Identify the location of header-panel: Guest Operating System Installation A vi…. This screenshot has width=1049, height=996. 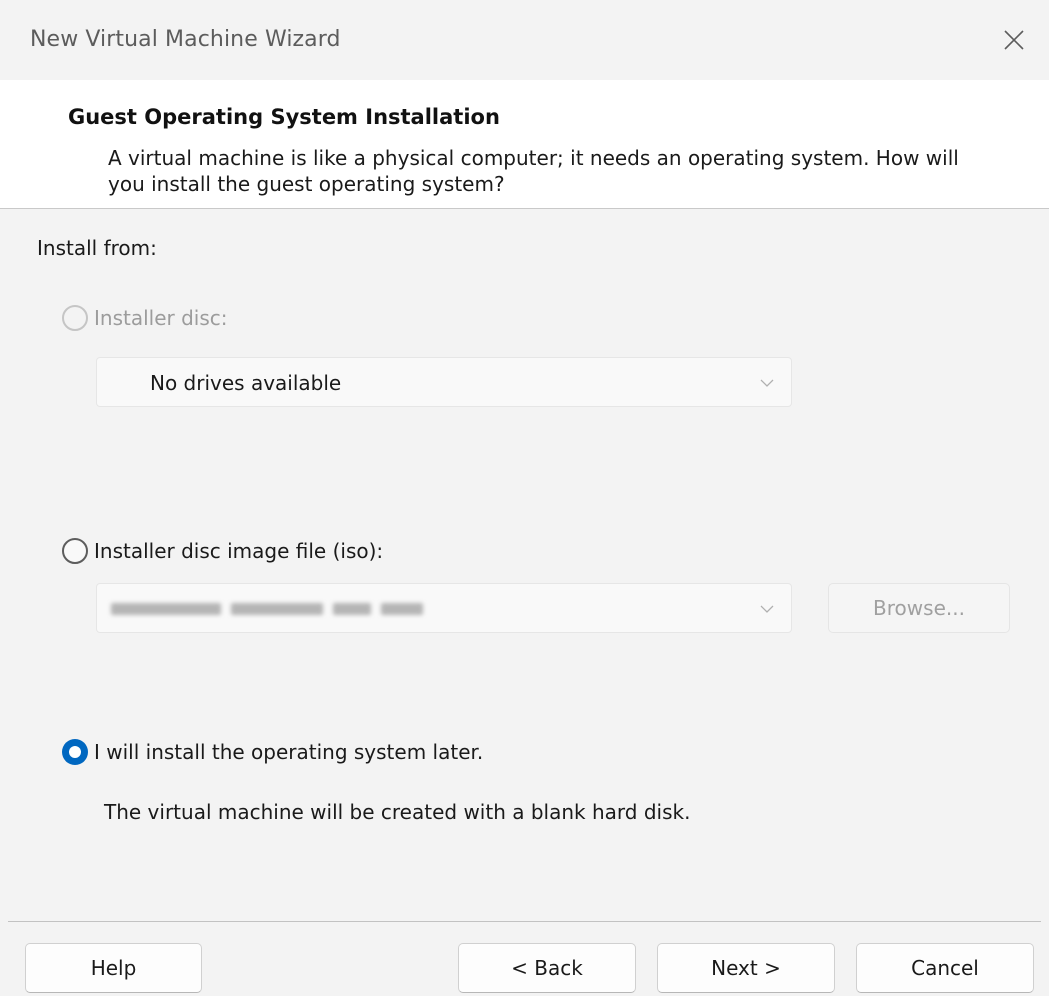
(524, 144).